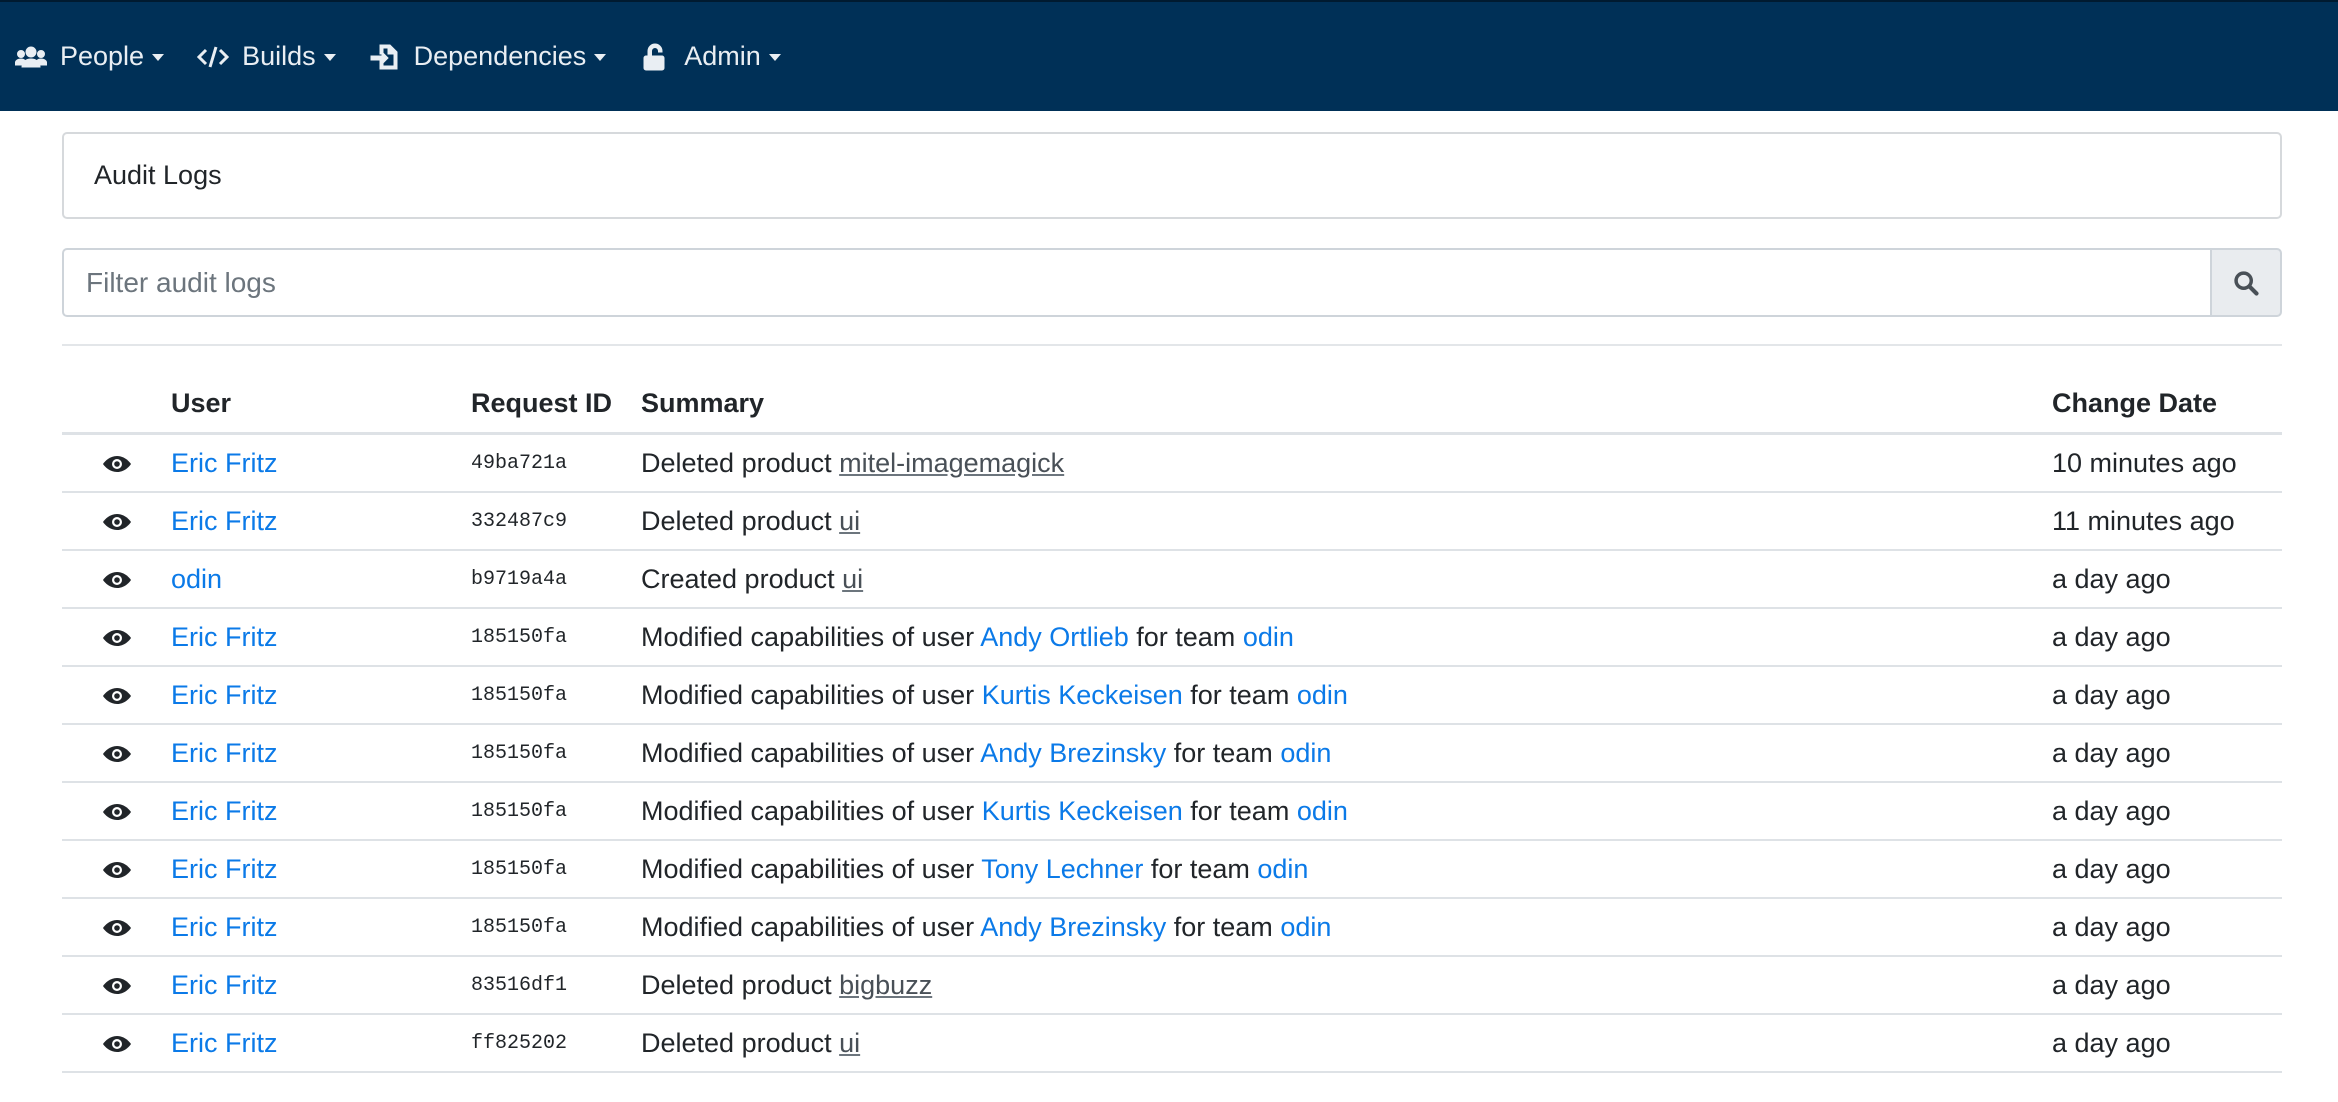  Describe the element at coordinates (556, 985) in the screenshot. I see `request-id: 83516df1` at that location.